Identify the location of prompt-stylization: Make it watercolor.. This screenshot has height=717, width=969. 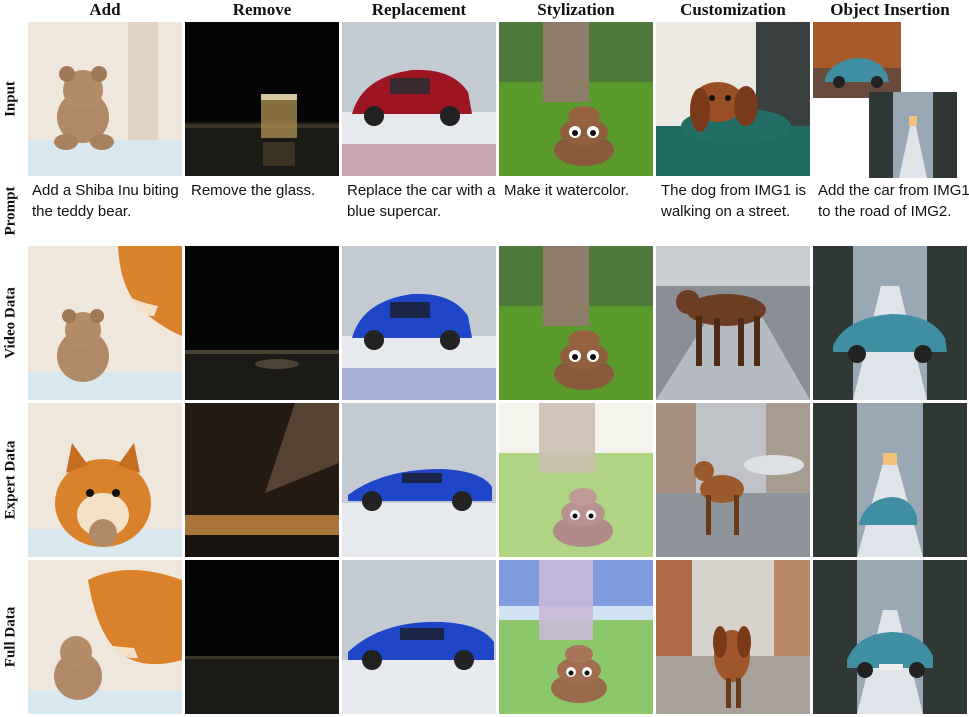
(567, 190).